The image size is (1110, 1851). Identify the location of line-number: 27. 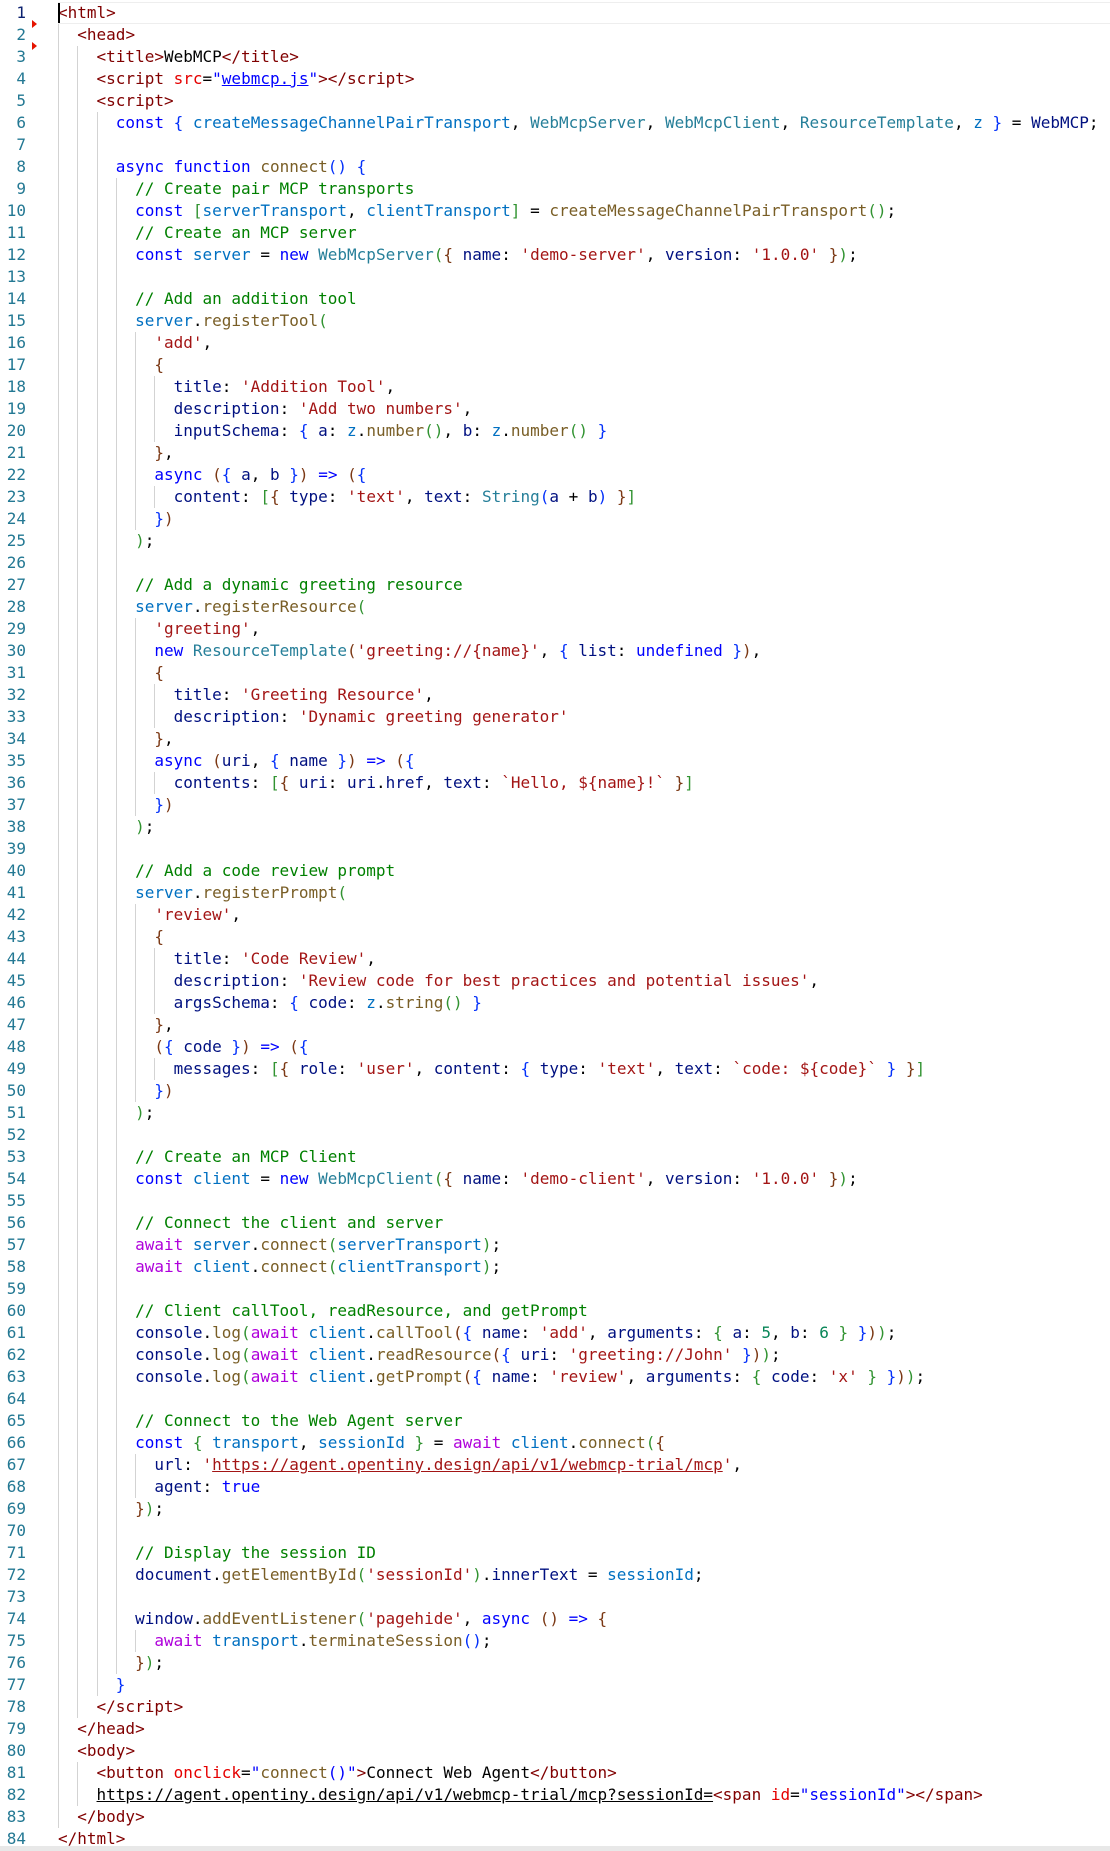
(13, 585).